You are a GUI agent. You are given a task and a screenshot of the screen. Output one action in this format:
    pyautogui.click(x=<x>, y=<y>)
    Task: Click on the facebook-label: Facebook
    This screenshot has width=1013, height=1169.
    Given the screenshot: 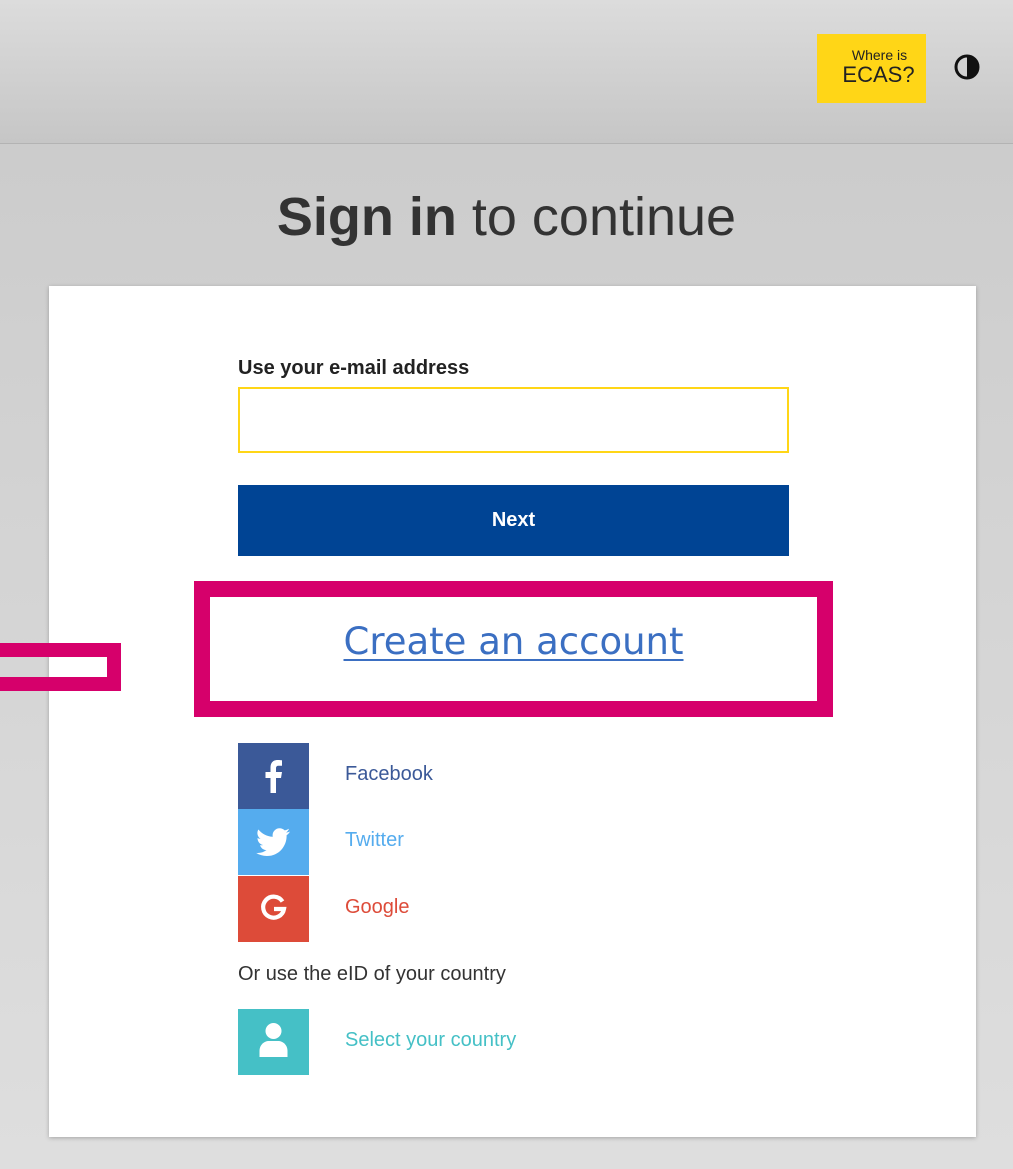 What is the action you would take?
    pyautogui.click(x=389, y=774)
    